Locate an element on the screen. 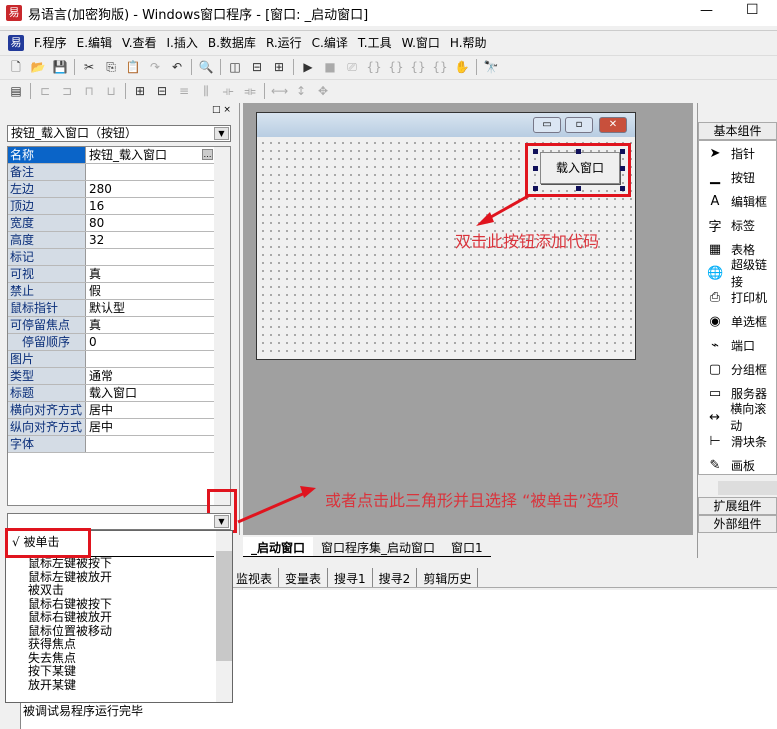 The width and height of the screenshot is (777, 729). tool-item: 🌐 超级链接 is located at coordinates (737, 273).